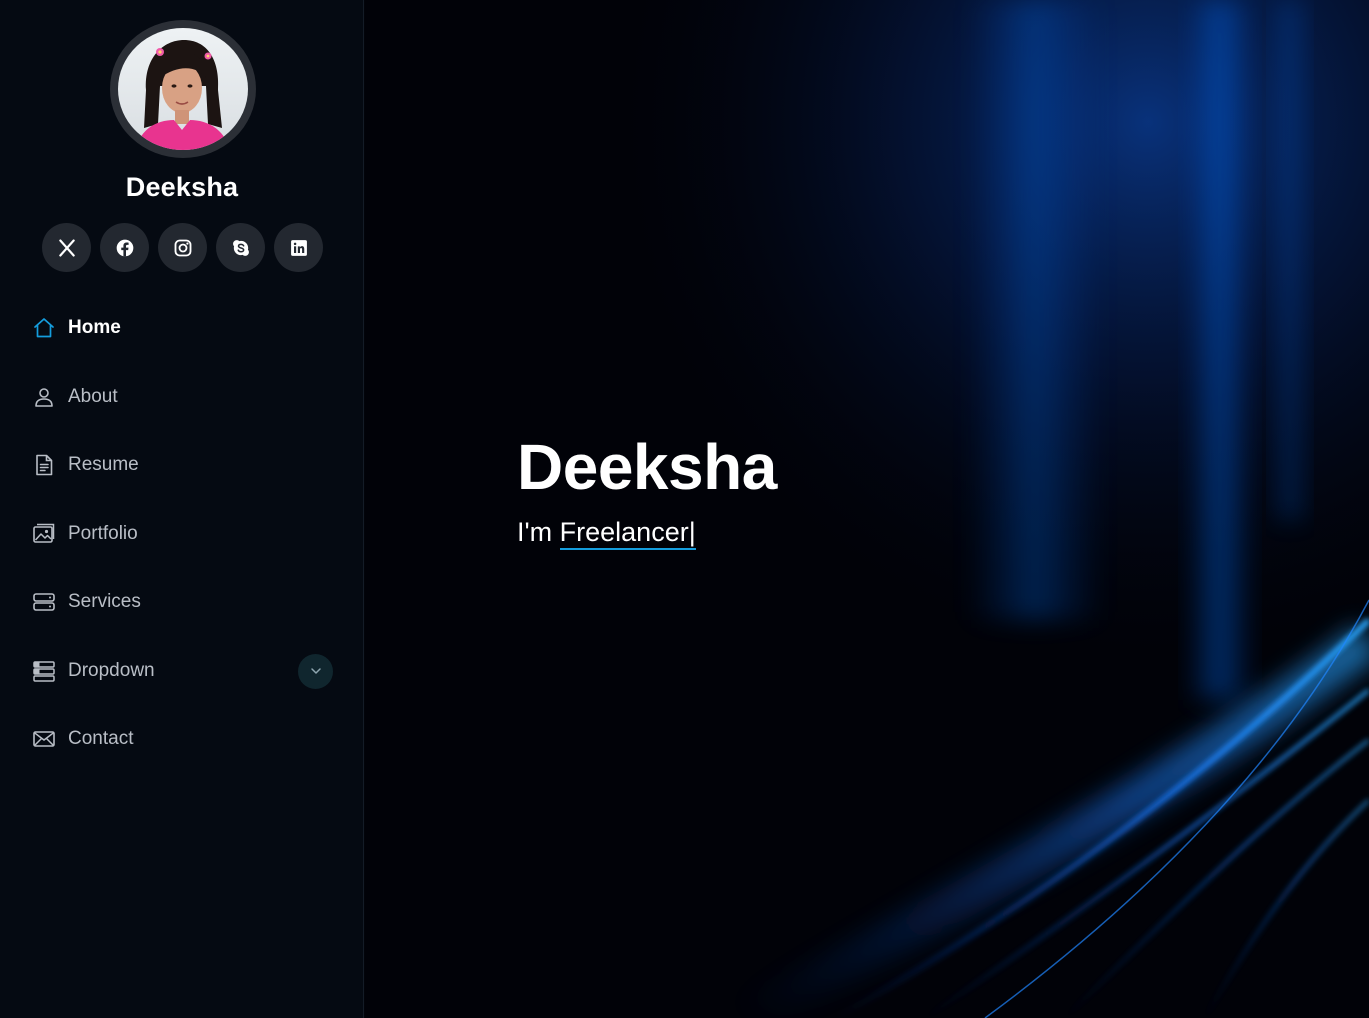  Describe the element at coordinates (43, 739) in the screenshot. I see `envelope-icon` at that location.